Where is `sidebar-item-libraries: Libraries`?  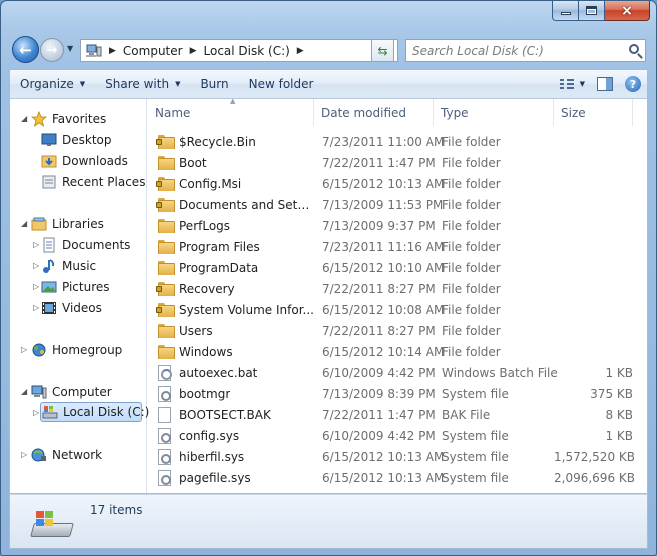 sidebar-item-libraries: Libraries is located at coordinates (67, 224).